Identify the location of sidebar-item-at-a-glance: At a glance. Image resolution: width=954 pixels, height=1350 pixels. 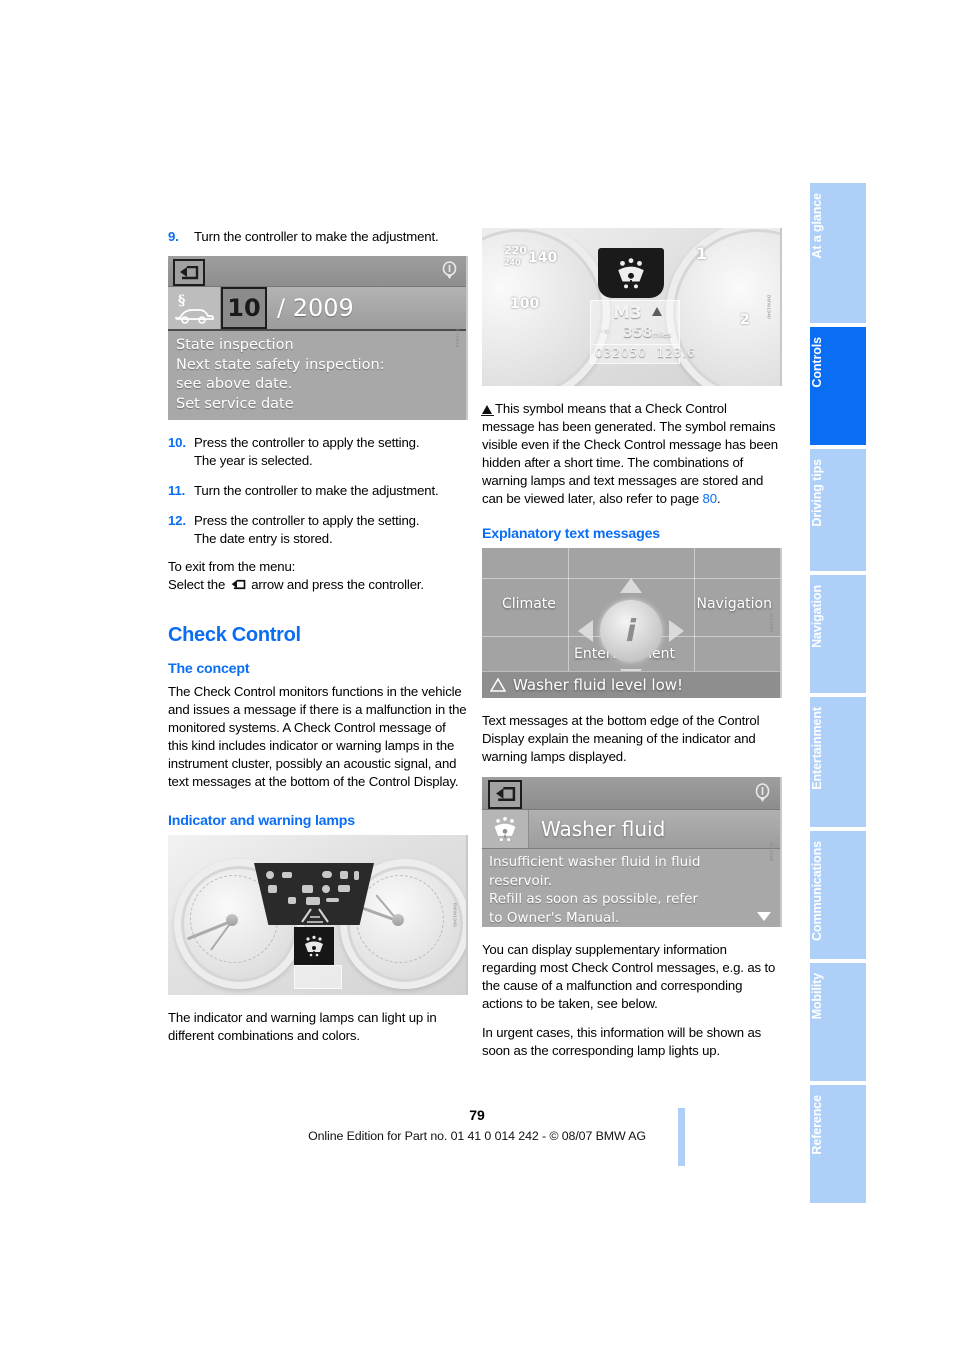
(838, 253).